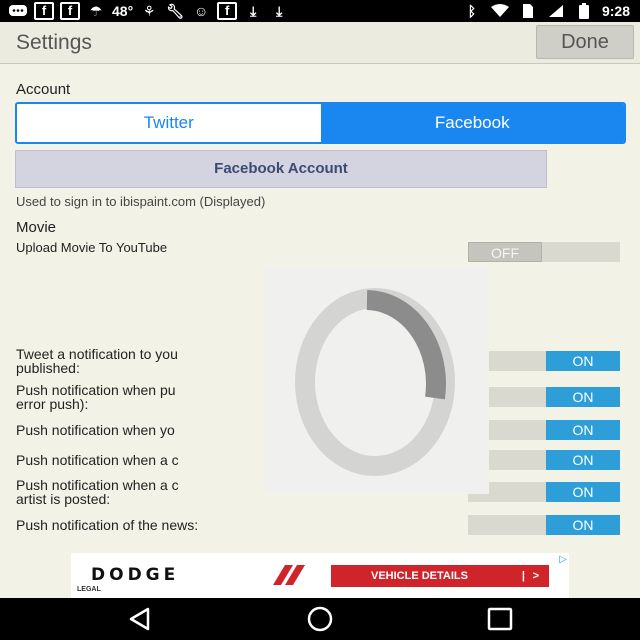 The height and width of the screenshot is (640, 640). I want to click on cycling-icon: ⚘, so click(149, 10).